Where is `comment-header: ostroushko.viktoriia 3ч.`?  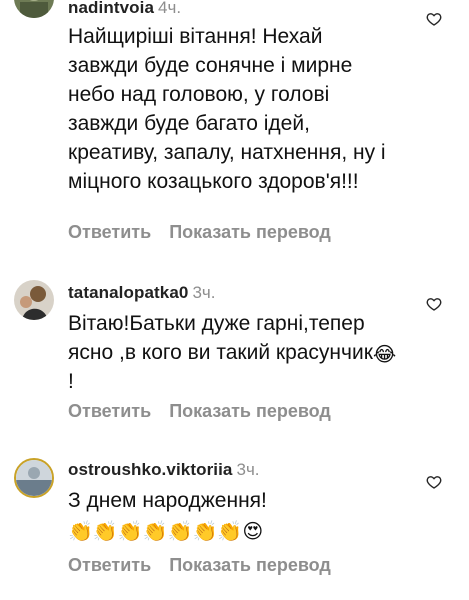
comment-header: ostroushko.viktoriia 3ч. is located at coordinates (164, 470).